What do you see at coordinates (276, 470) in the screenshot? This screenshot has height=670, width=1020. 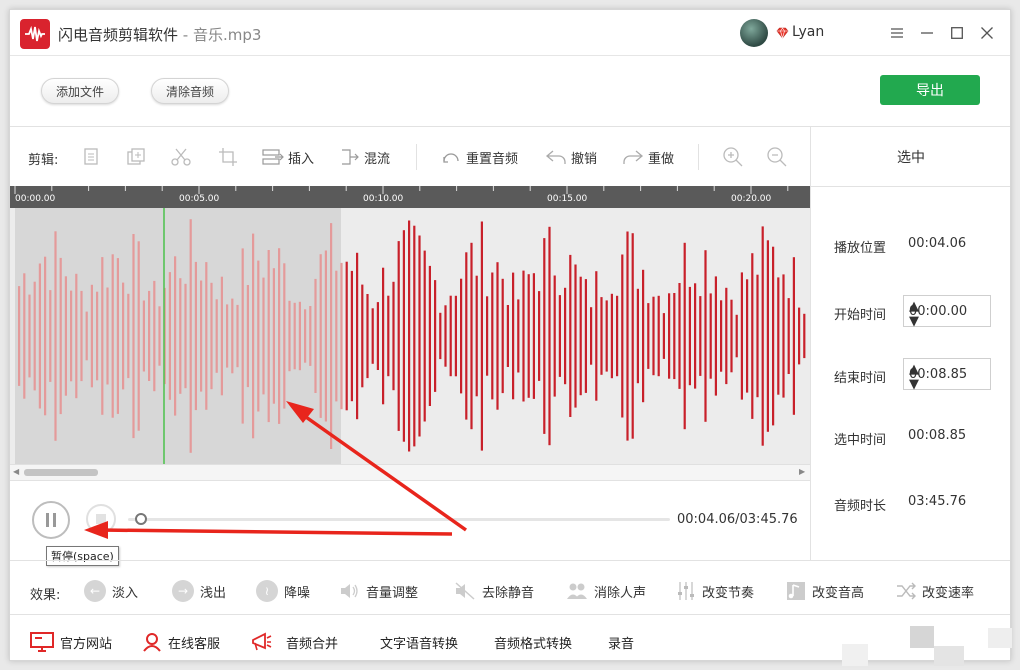 I see `annotation-arrows` at bounding box center [276, 470].